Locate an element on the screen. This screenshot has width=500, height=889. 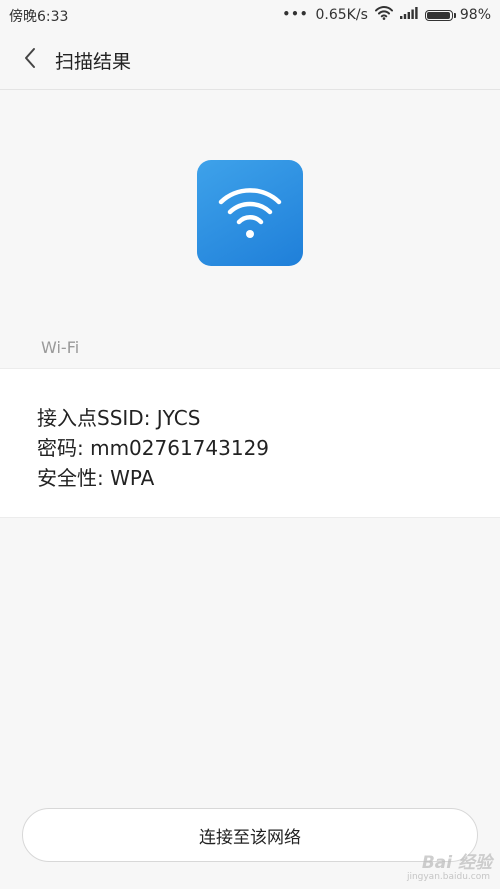
watermark-logo: Bai 经验 is located at coordinates (456, 863).